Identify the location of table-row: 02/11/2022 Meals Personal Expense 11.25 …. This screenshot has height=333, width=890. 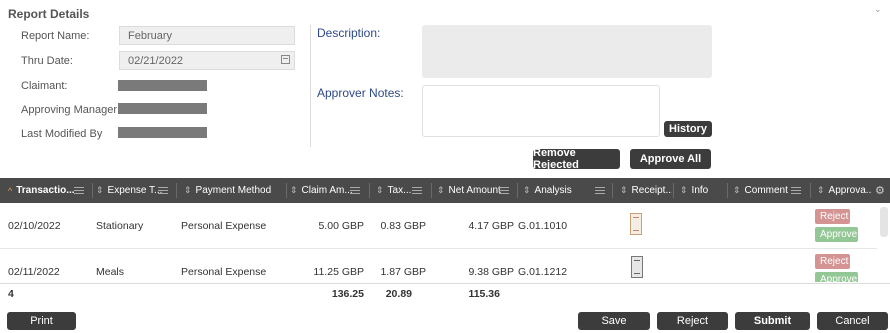
(438, 265).